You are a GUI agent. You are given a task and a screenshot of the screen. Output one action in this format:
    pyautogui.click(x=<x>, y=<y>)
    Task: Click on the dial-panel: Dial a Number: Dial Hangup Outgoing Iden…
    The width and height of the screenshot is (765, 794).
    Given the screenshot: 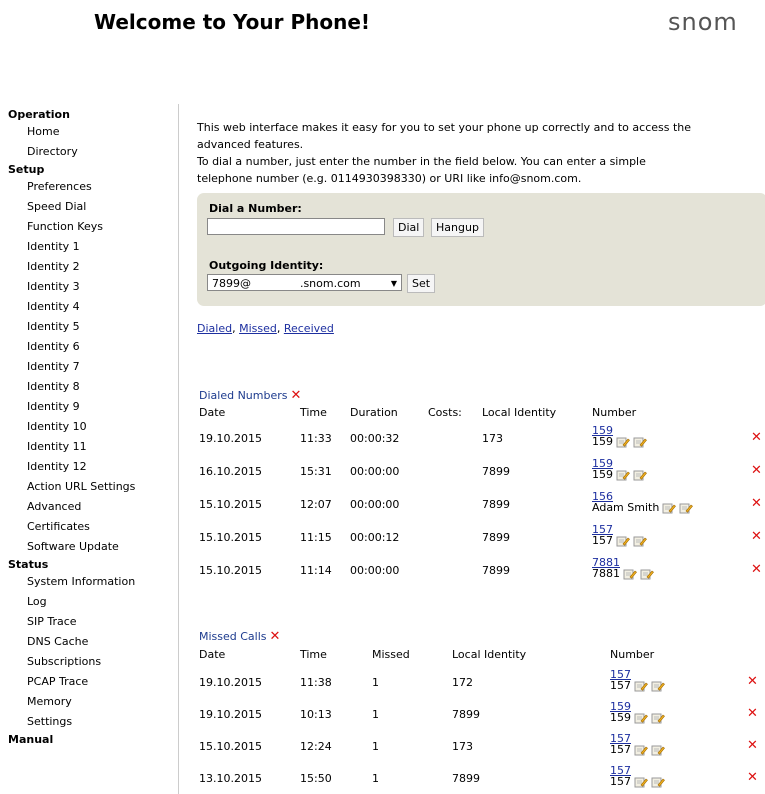 What is the action you would take?
    pyautogui.click(x=481, y=249)
    